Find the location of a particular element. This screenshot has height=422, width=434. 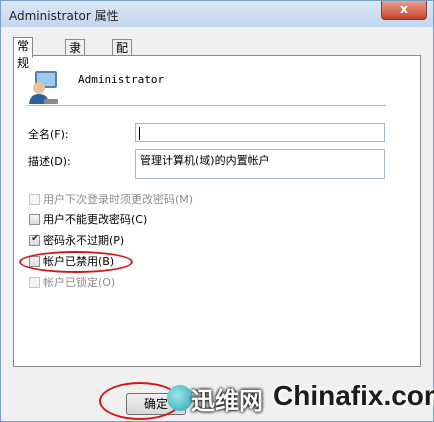

tab-profile: 配置文件 is located at coordinates (122, 72).